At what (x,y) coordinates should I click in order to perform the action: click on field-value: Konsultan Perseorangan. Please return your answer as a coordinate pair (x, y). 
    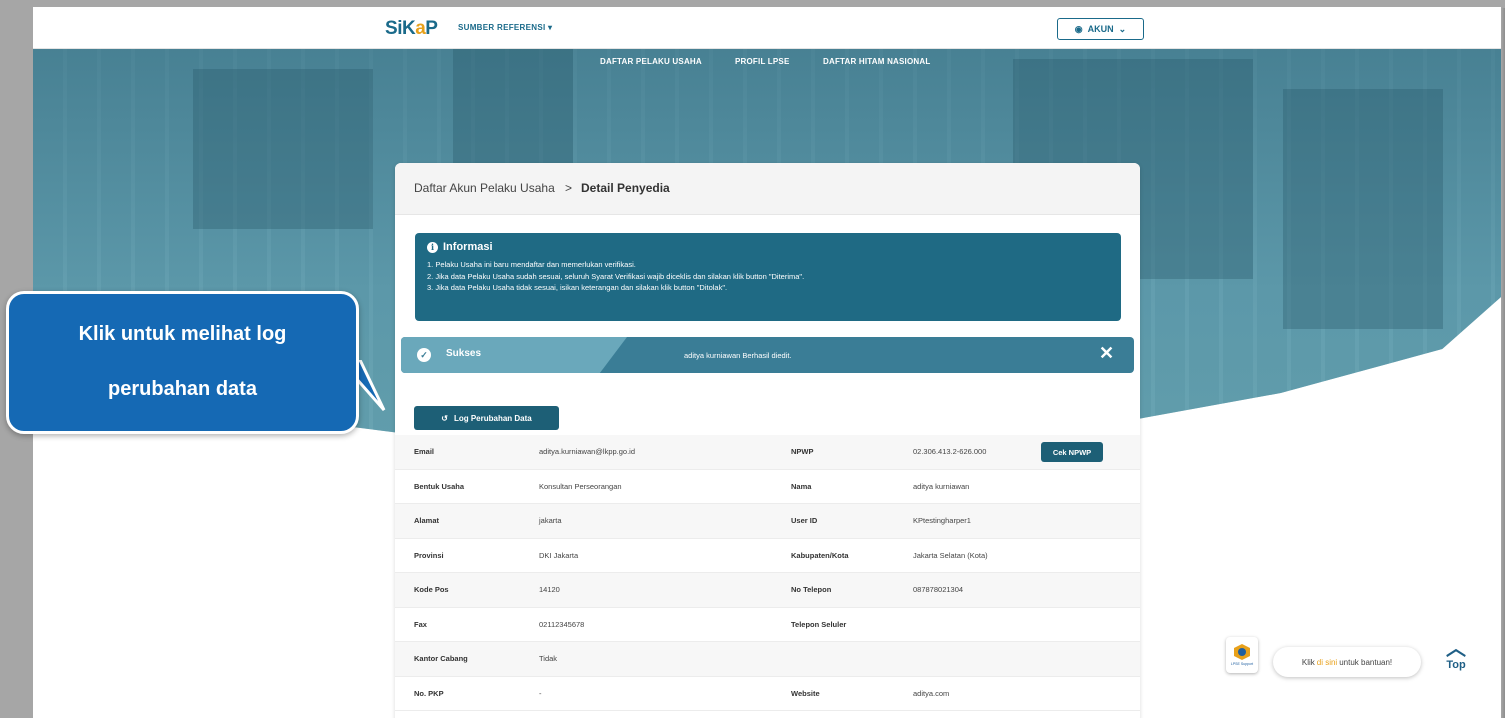
    Looking at the image, I should click on (580, 486).